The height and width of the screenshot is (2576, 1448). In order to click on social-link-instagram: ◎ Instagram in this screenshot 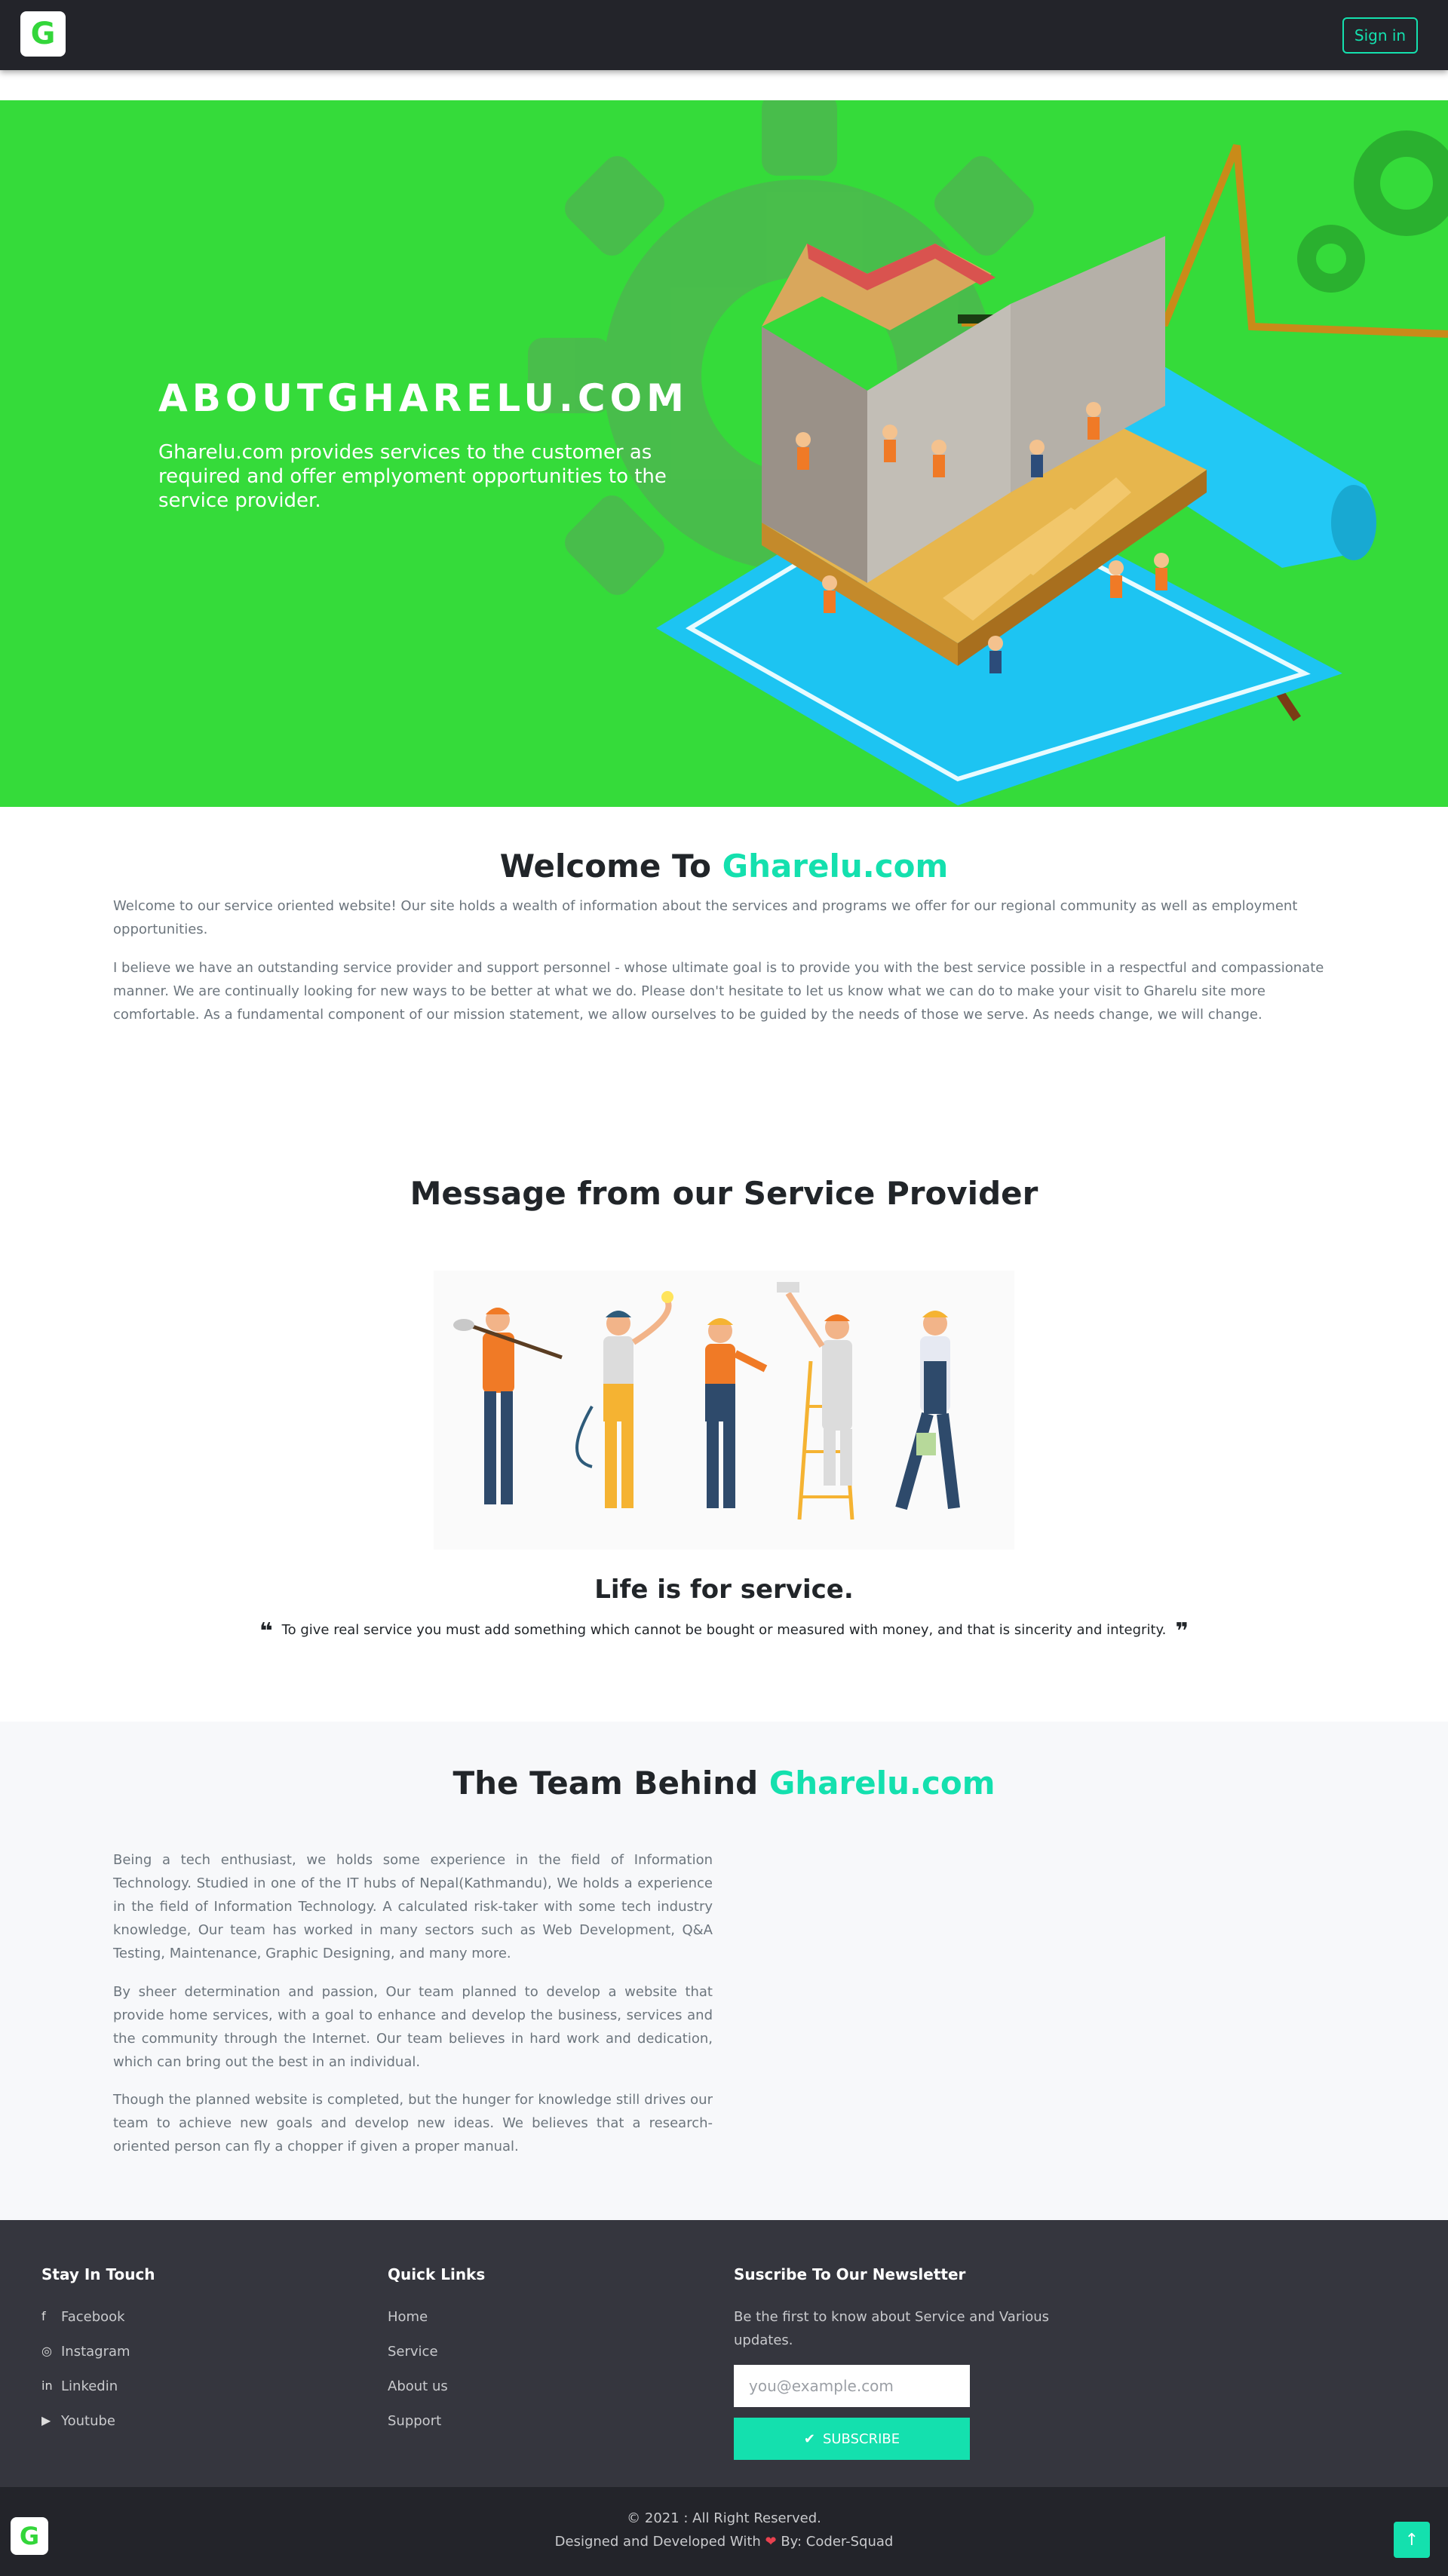, I will do `click(85, 2361)`.